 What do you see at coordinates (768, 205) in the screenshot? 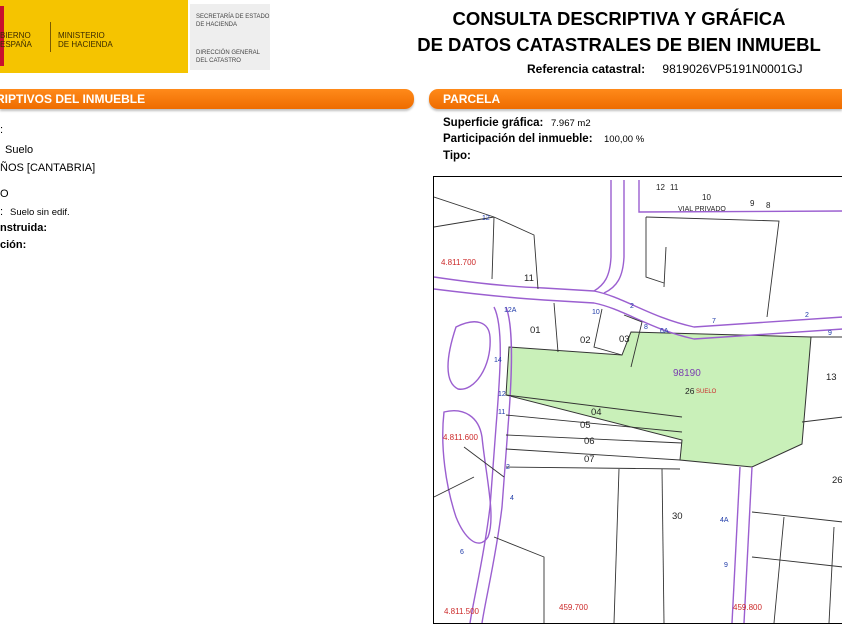
I see `label-number: 8` at bounding box center [768, 205].